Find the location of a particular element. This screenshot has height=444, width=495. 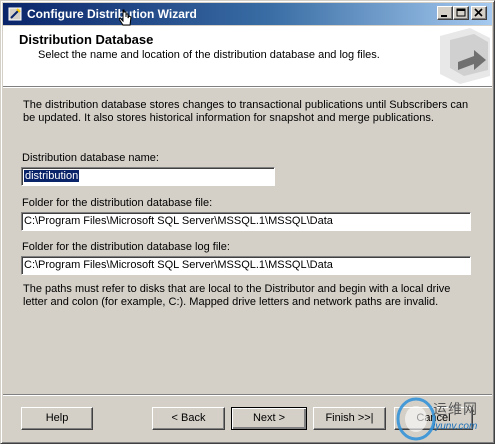

maximize-button is located at coordinates (461, 13).